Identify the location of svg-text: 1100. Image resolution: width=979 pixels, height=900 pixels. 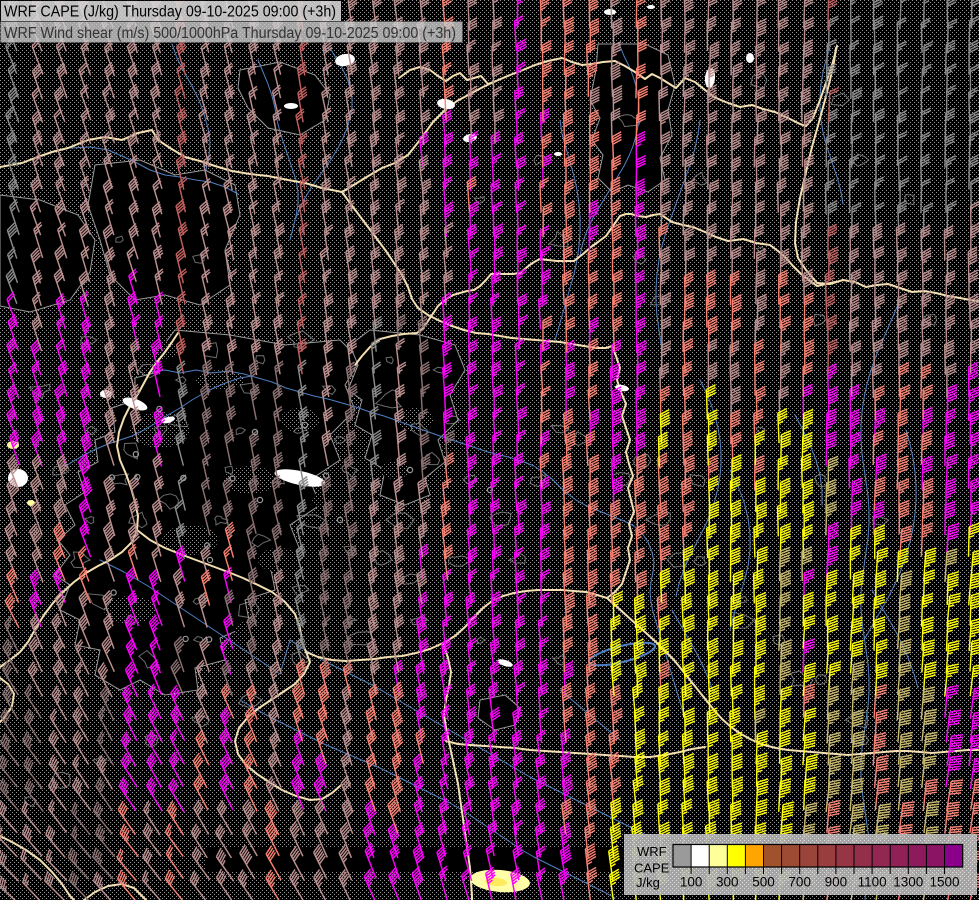
(872, 882).